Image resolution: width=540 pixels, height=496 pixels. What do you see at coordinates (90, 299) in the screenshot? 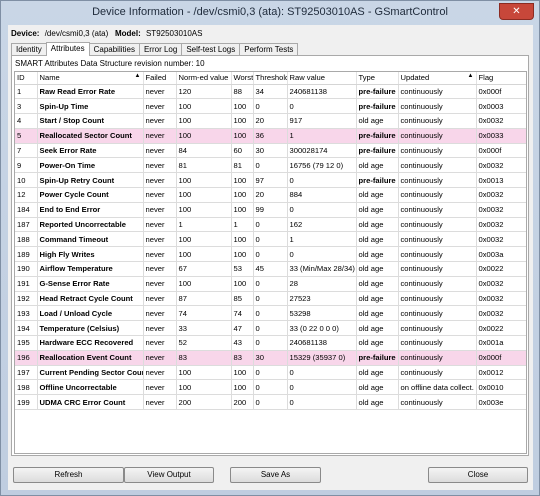
I see `cell-name: Head Retract Cycle Count` at bounding box center [90, 299].